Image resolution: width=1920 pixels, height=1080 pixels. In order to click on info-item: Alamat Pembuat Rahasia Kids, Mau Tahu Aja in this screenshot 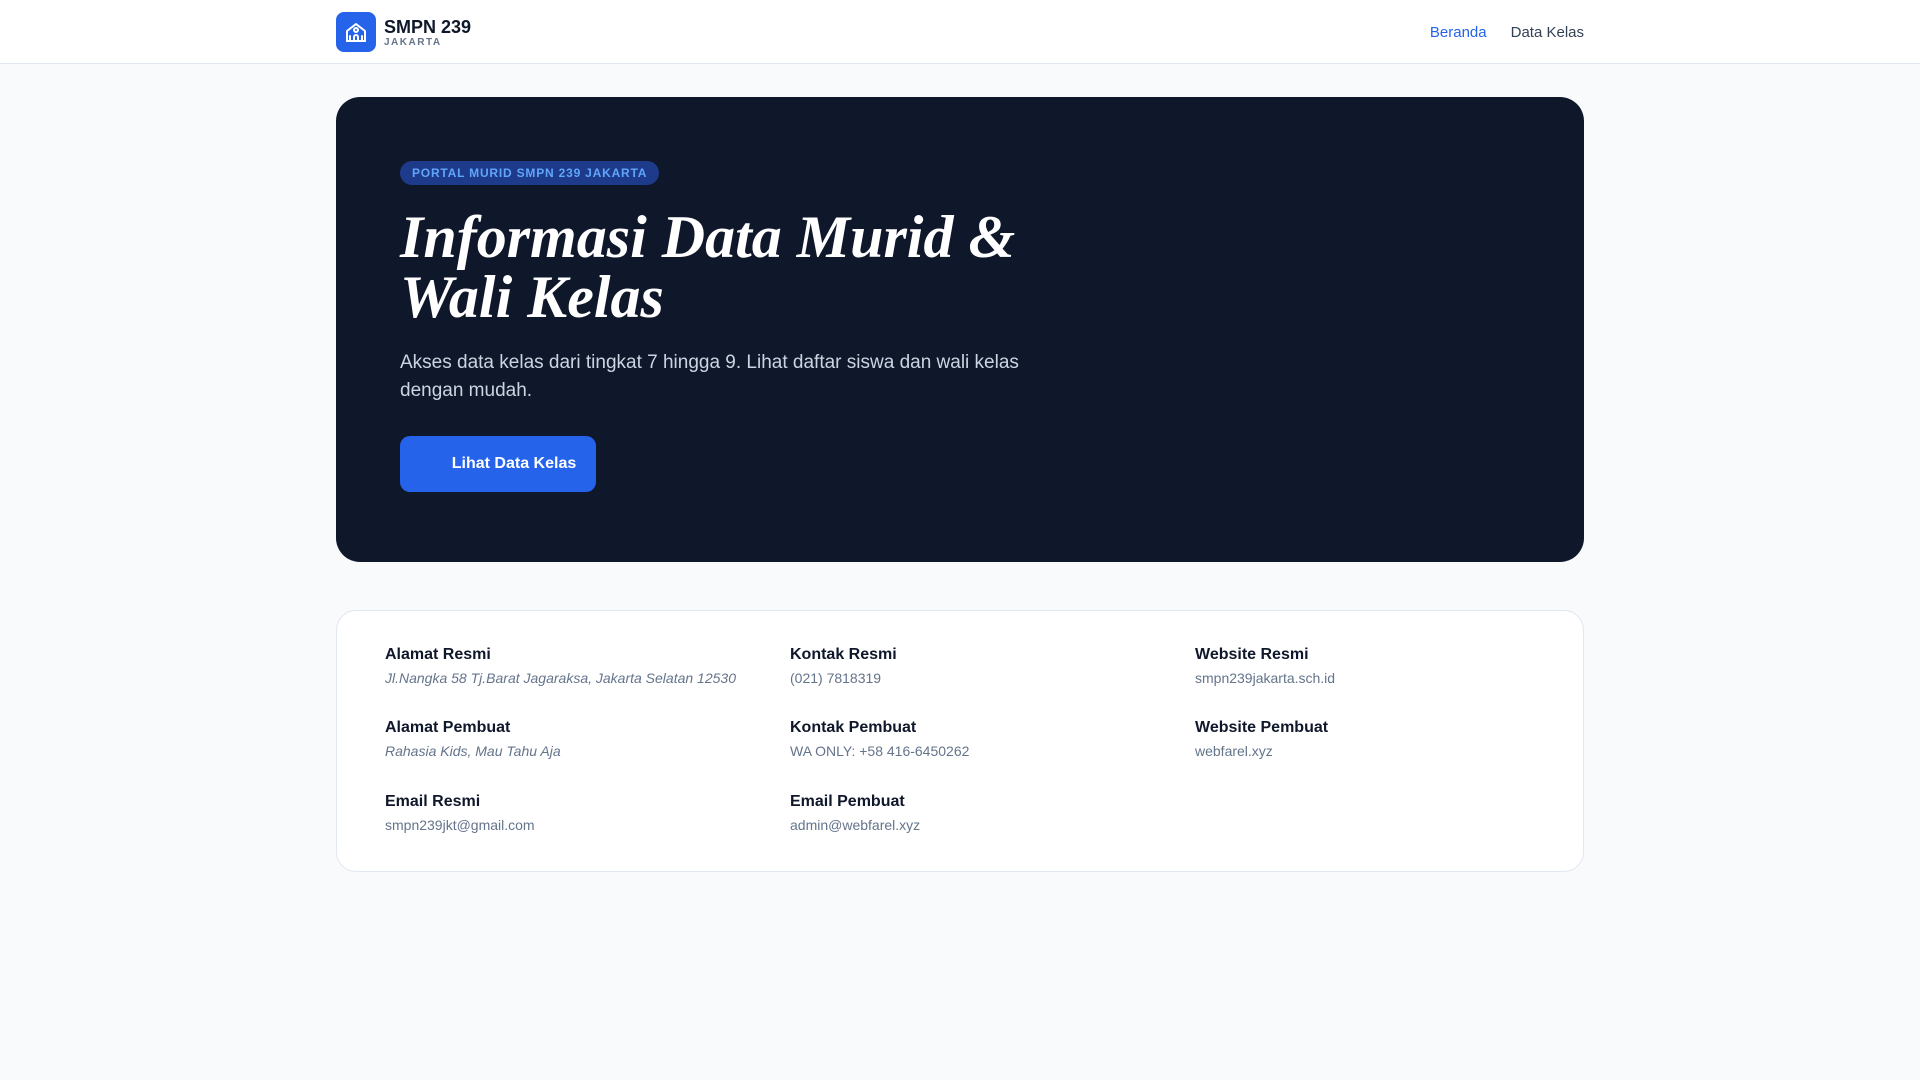, I will do `click(587, 740)`.